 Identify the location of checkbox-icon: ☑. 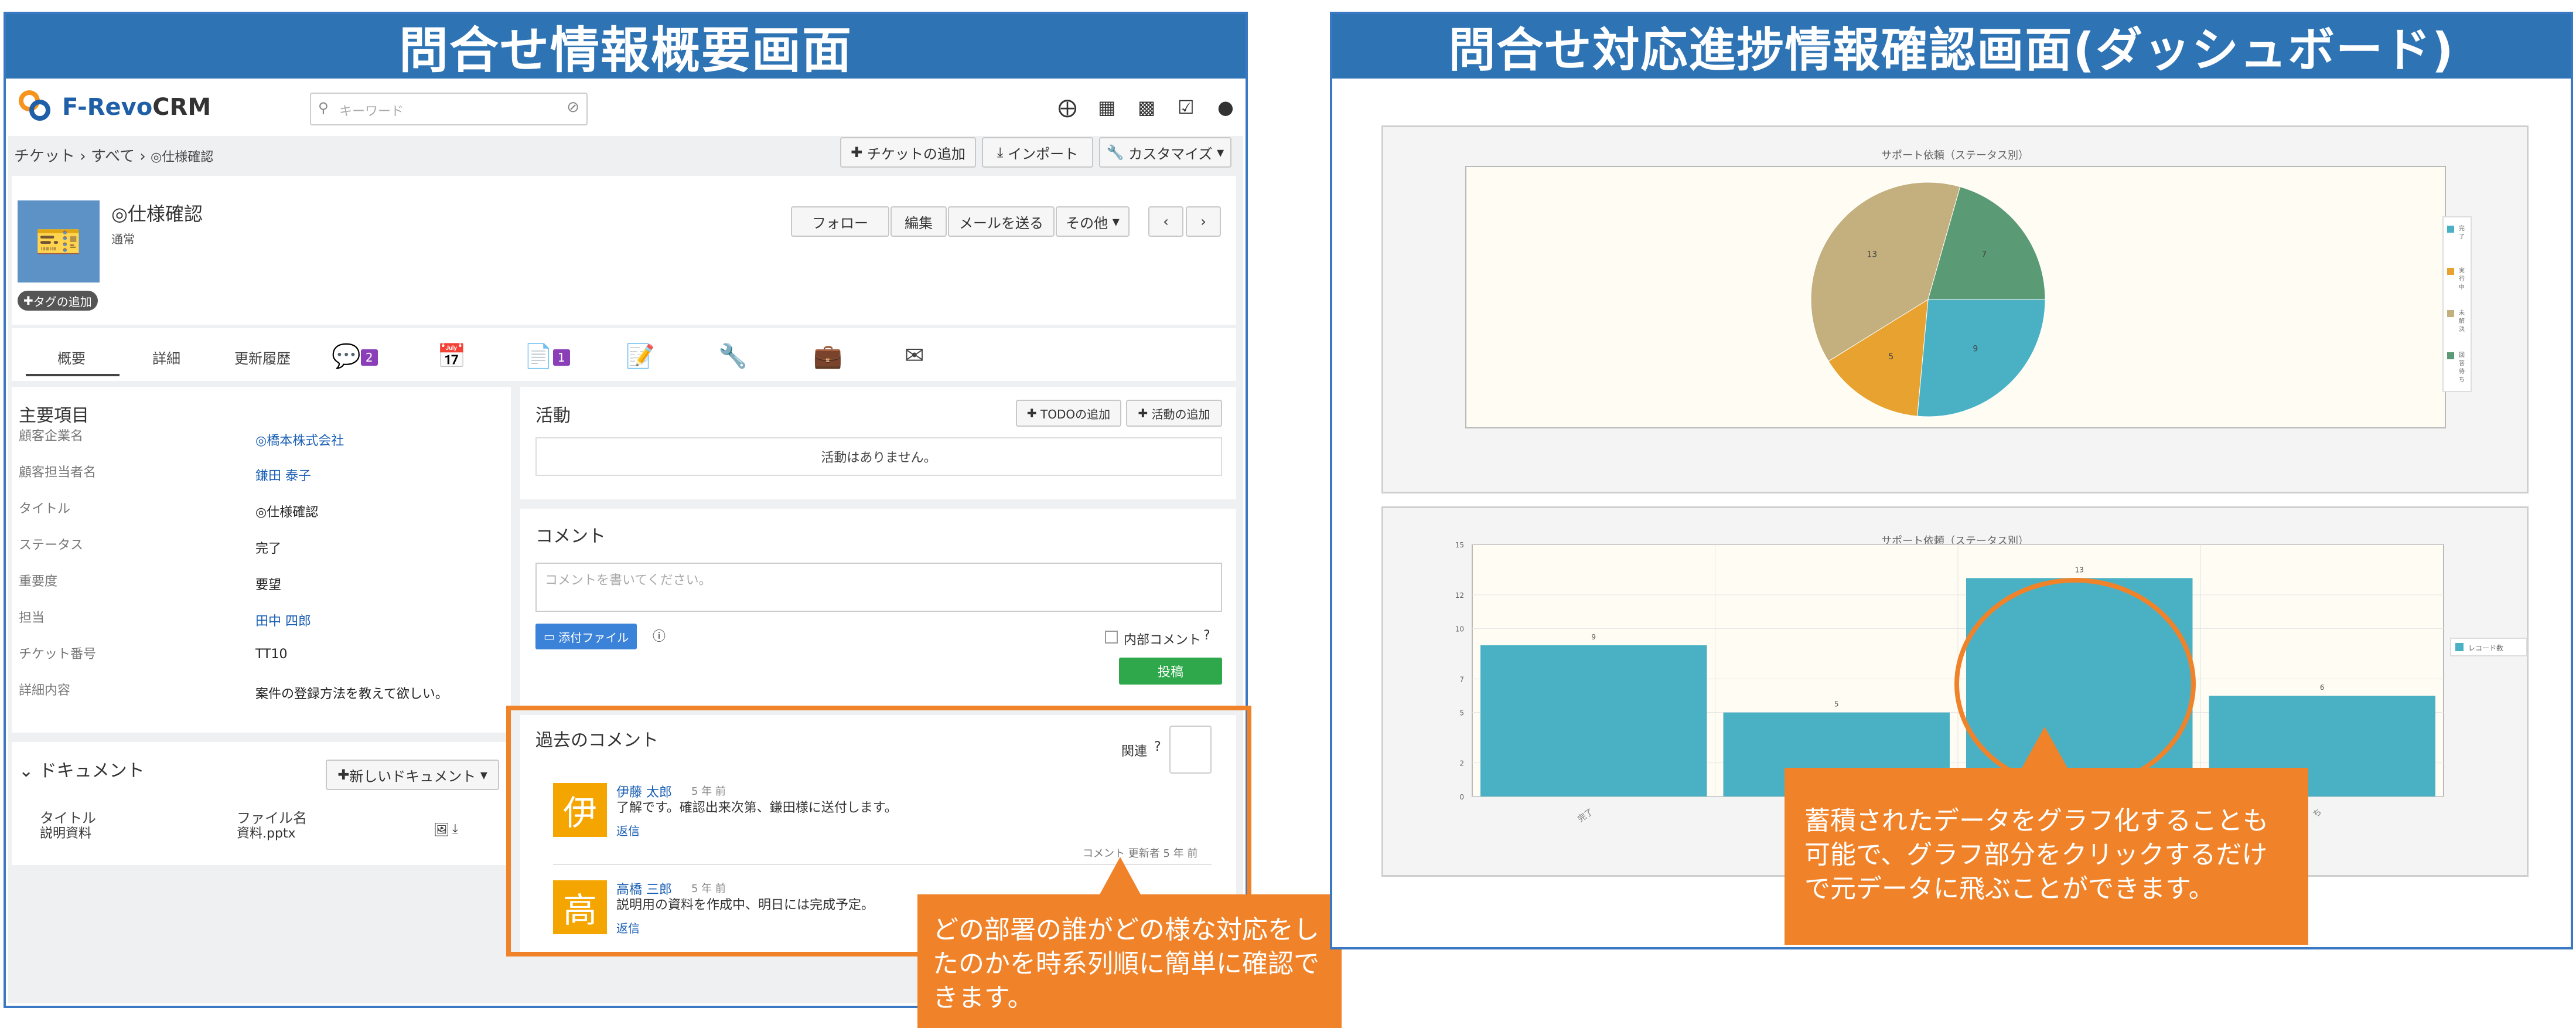
(1186, 107).